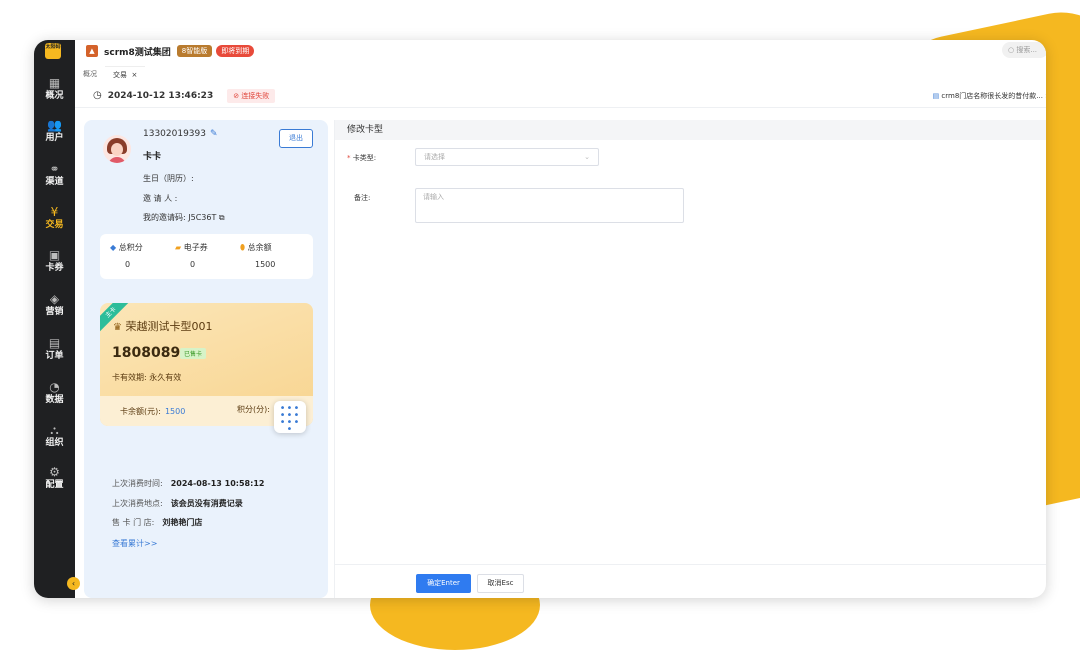 Image resolution: width=1080 pixels, height=650 pixels. What do you see at coordinates (160, 95) in the screenshot?
I see `current-datetime: 2024-10-12 13:46:23` at bounding box center [160, 95].